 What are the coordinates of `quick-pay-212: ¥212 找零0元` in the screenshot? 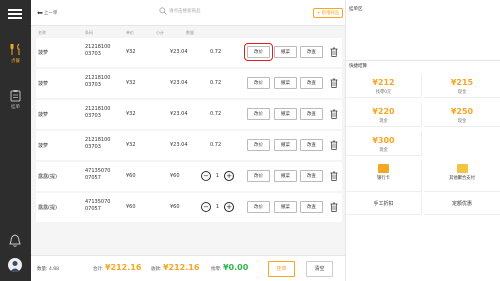 It's located at (384, 86).